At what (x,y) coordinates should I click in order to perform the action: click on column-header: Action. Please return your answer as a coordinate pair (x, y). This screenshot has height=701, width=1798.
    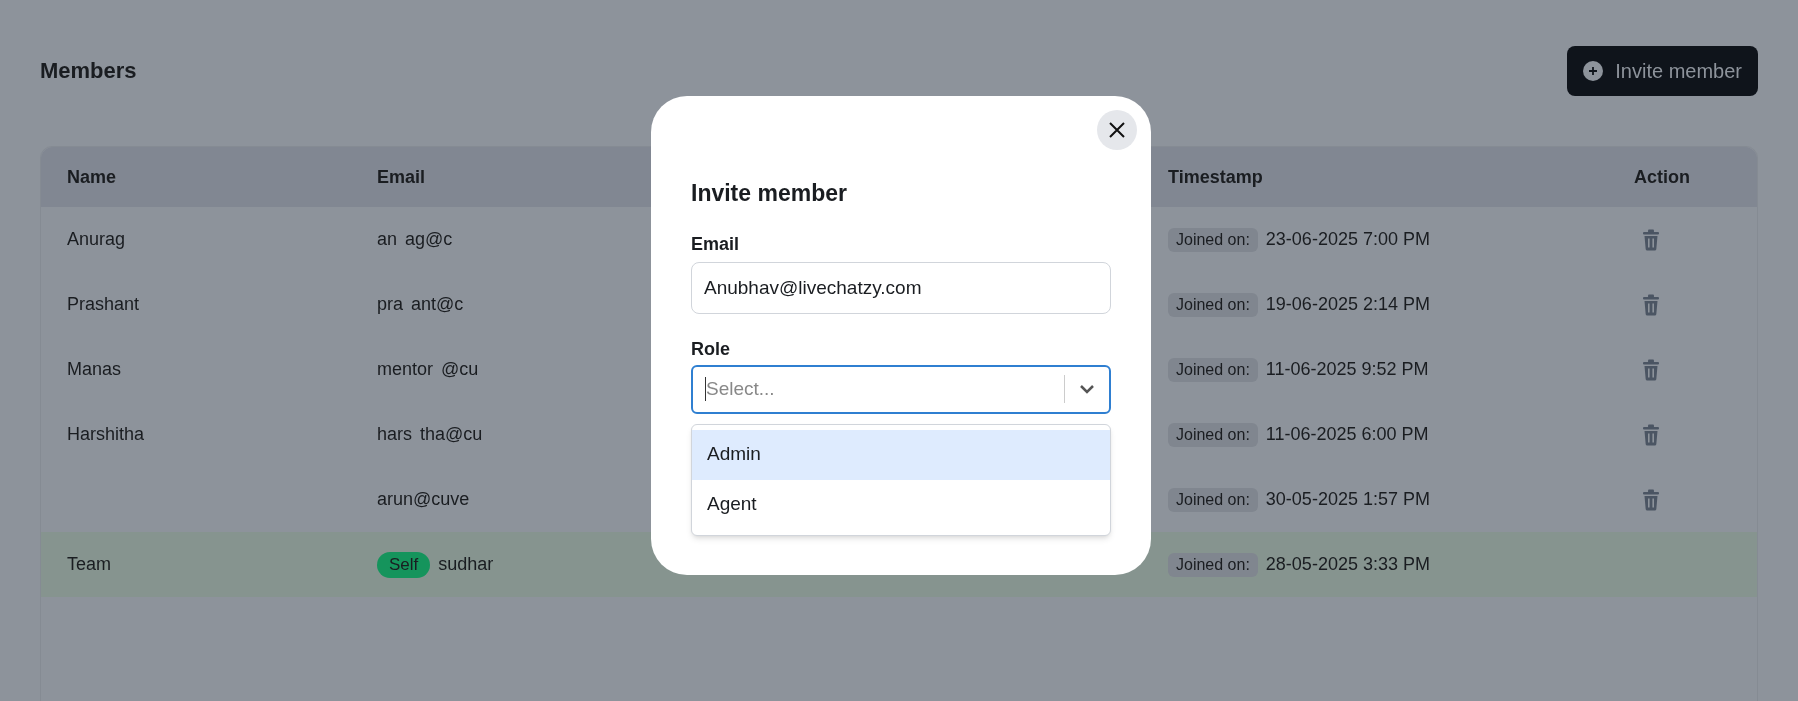
    Looking at the image, I should click on (1662, 177).